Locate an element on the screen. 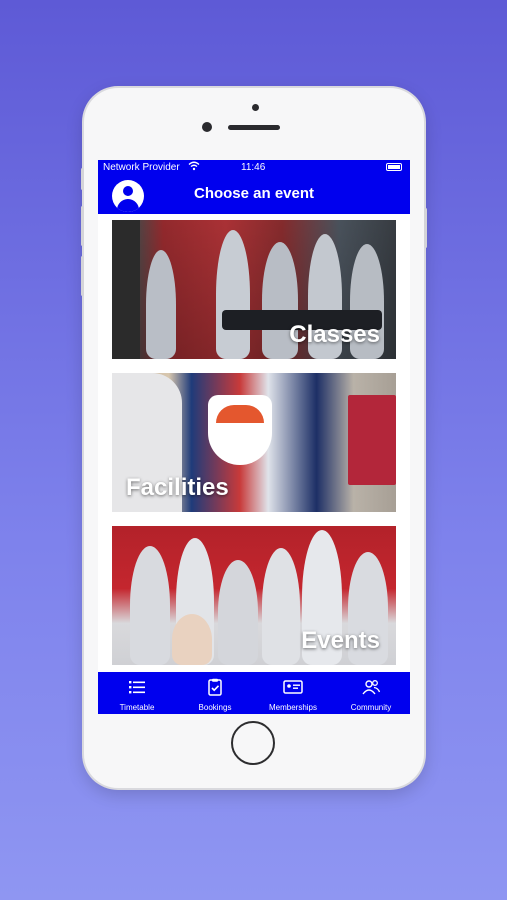  tab-timetable: Timetable is located at coordinates (137, 693).